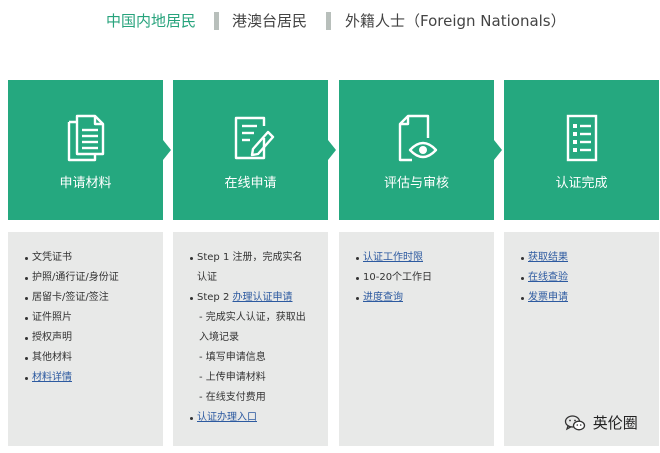  What do you see at coordinates (590, 278) in the screenshot?
I see `list-item: 在线查验` at bounding box center [590, 278].